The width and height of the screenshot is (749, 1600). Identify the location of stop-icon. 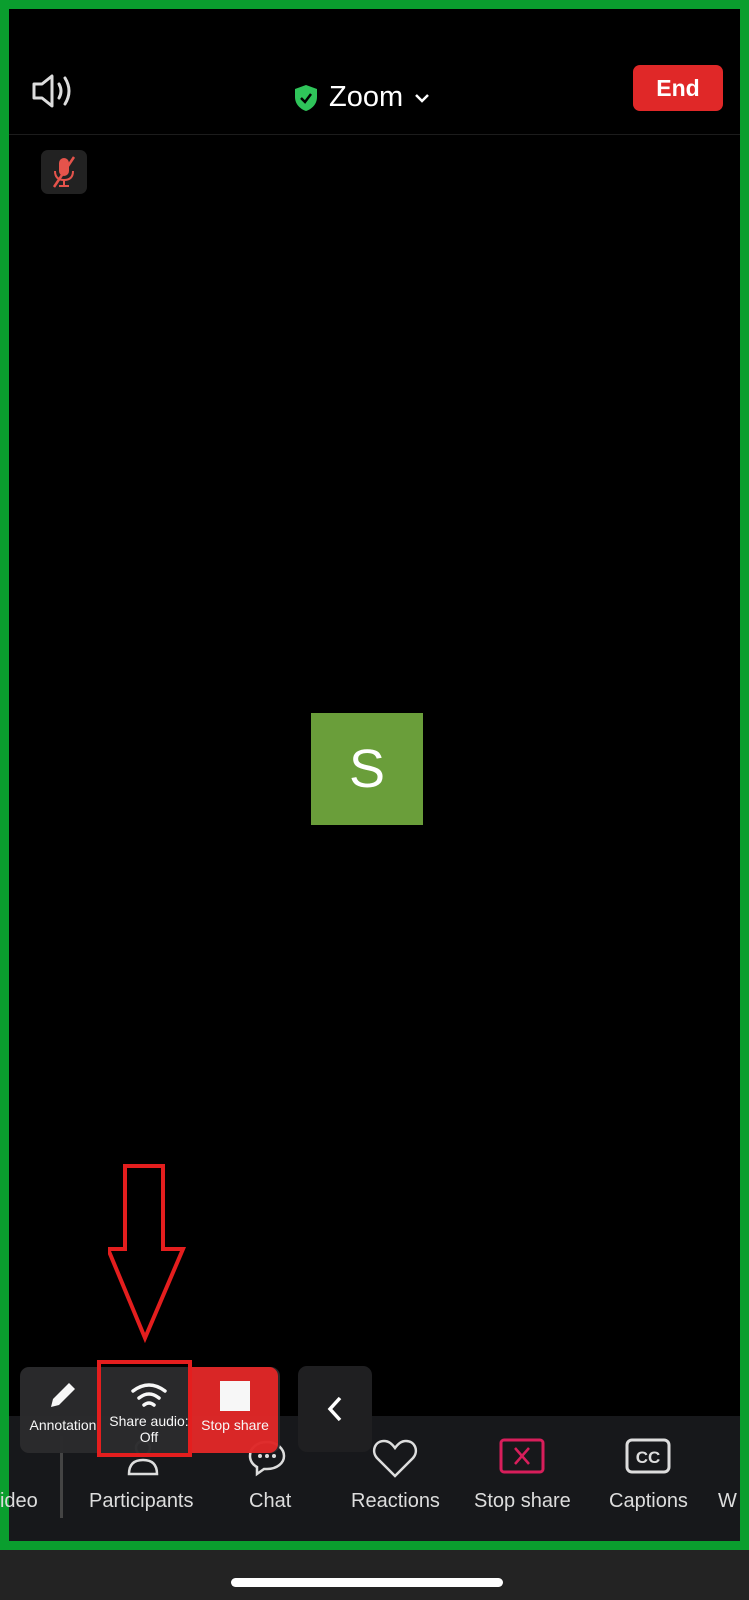
(235, 1396).